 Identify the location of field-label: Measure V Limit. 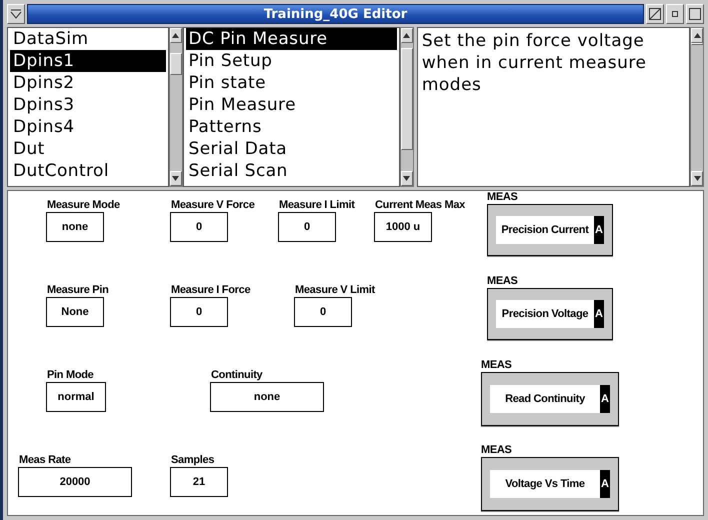
(335, 290).